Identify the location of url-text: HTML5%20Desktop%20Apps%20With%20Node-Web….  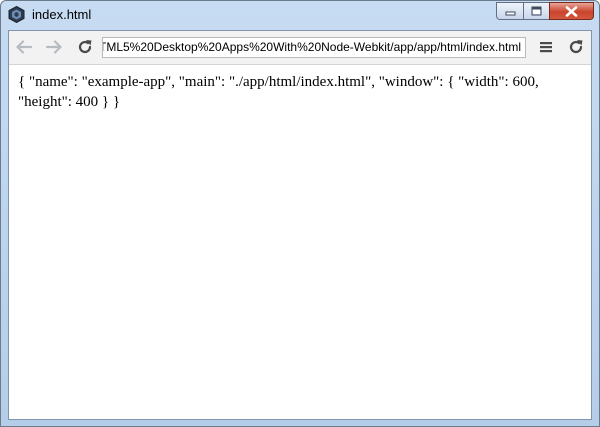
(312, 47).